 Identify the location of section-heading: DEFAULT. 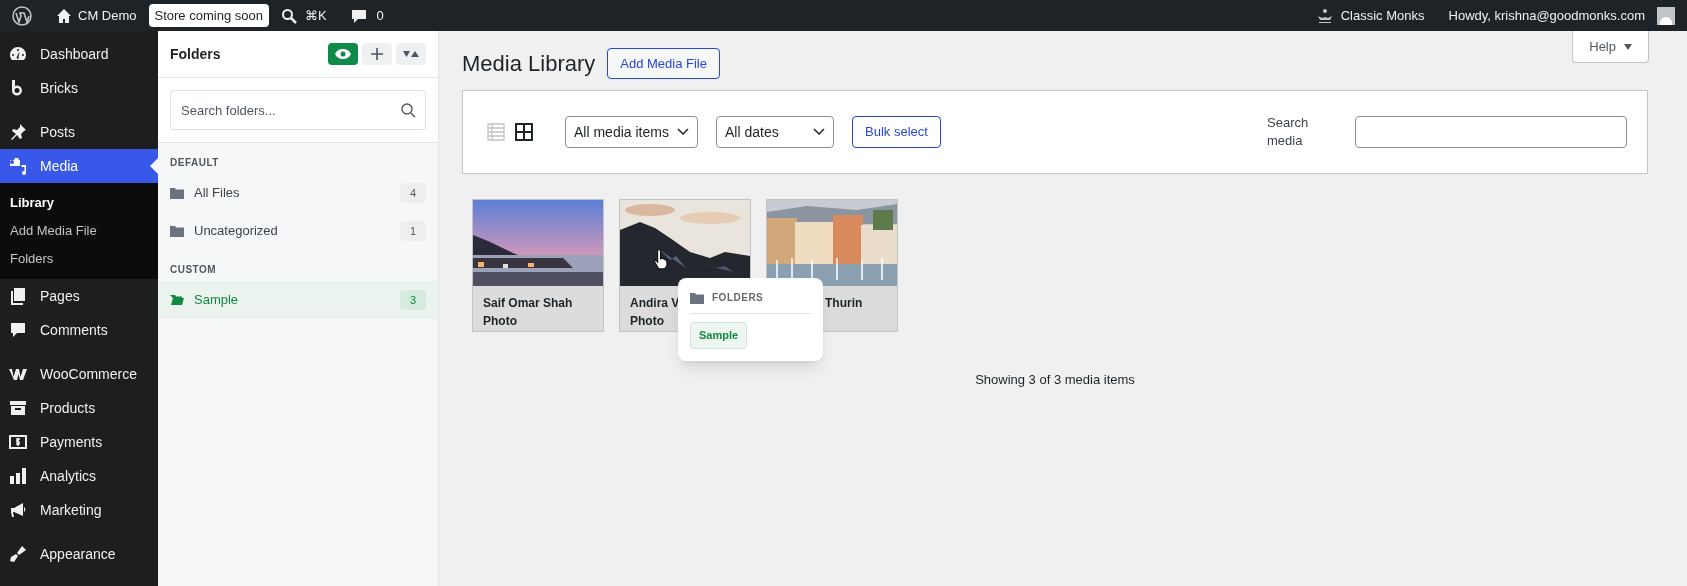
(194, 163).